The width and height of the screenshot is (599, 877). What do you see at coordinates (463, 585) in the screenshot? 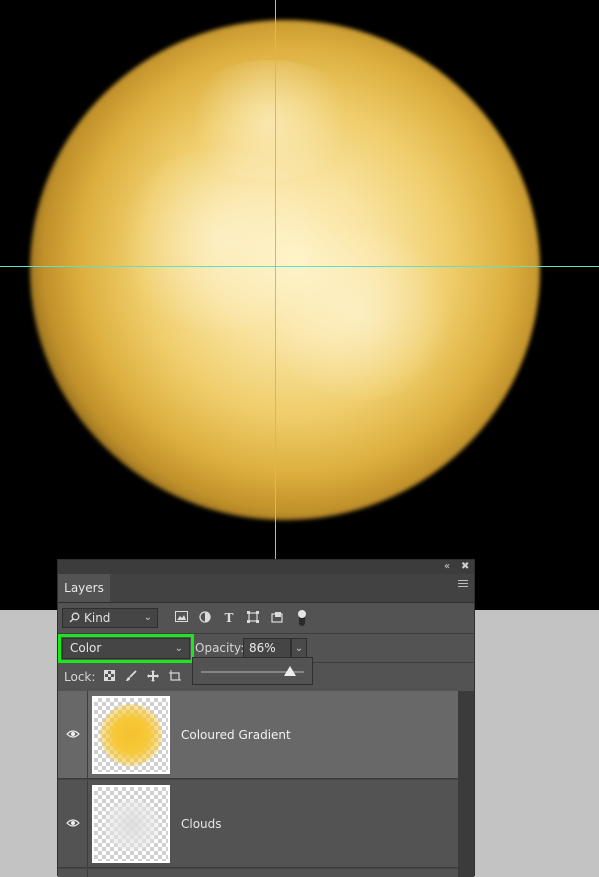
I see `panel-menu-icon` at bounding box center [463, 585].